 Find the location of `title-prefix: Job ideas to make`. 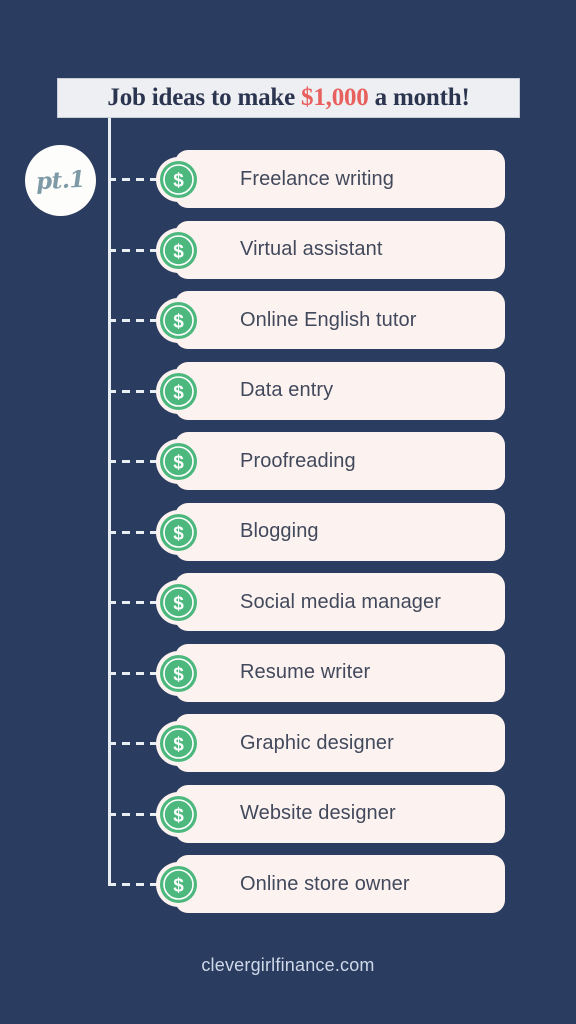

title-prefix: Job ideas to make is located at coordinates (204, 97).